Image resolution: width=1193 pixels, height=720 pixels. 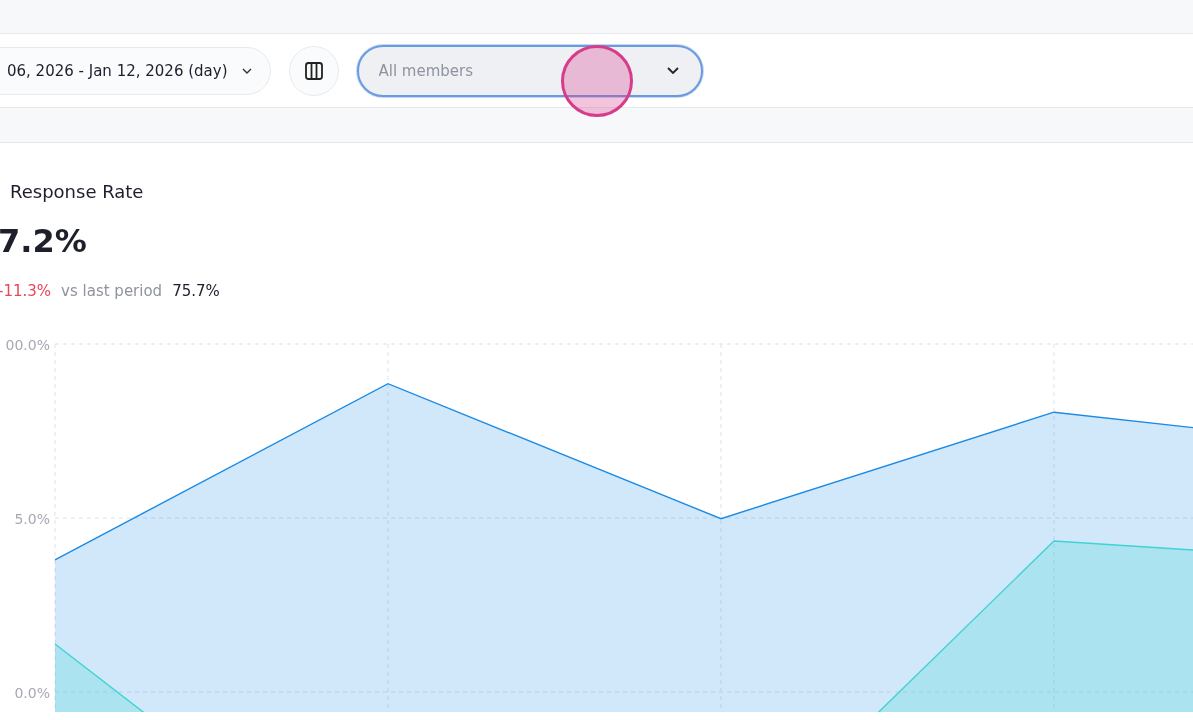 What do you see at coordinates (313, 70) in the screenshot?
I see `columns-icon` at bounding box center [313, 70].